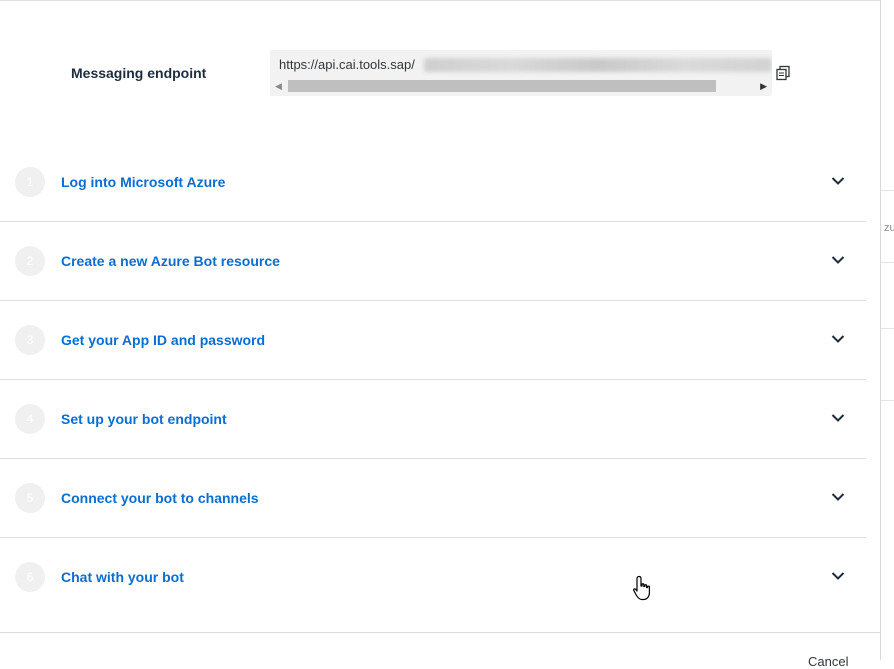 This screenshot has height=669, width=894. What do you see at coordinates (521, 73) in the screenshot?
I see `messaging-endpoint-field: https://api.cai.tools.sap/ ◀ ▶` at bounding box center [521, 73].